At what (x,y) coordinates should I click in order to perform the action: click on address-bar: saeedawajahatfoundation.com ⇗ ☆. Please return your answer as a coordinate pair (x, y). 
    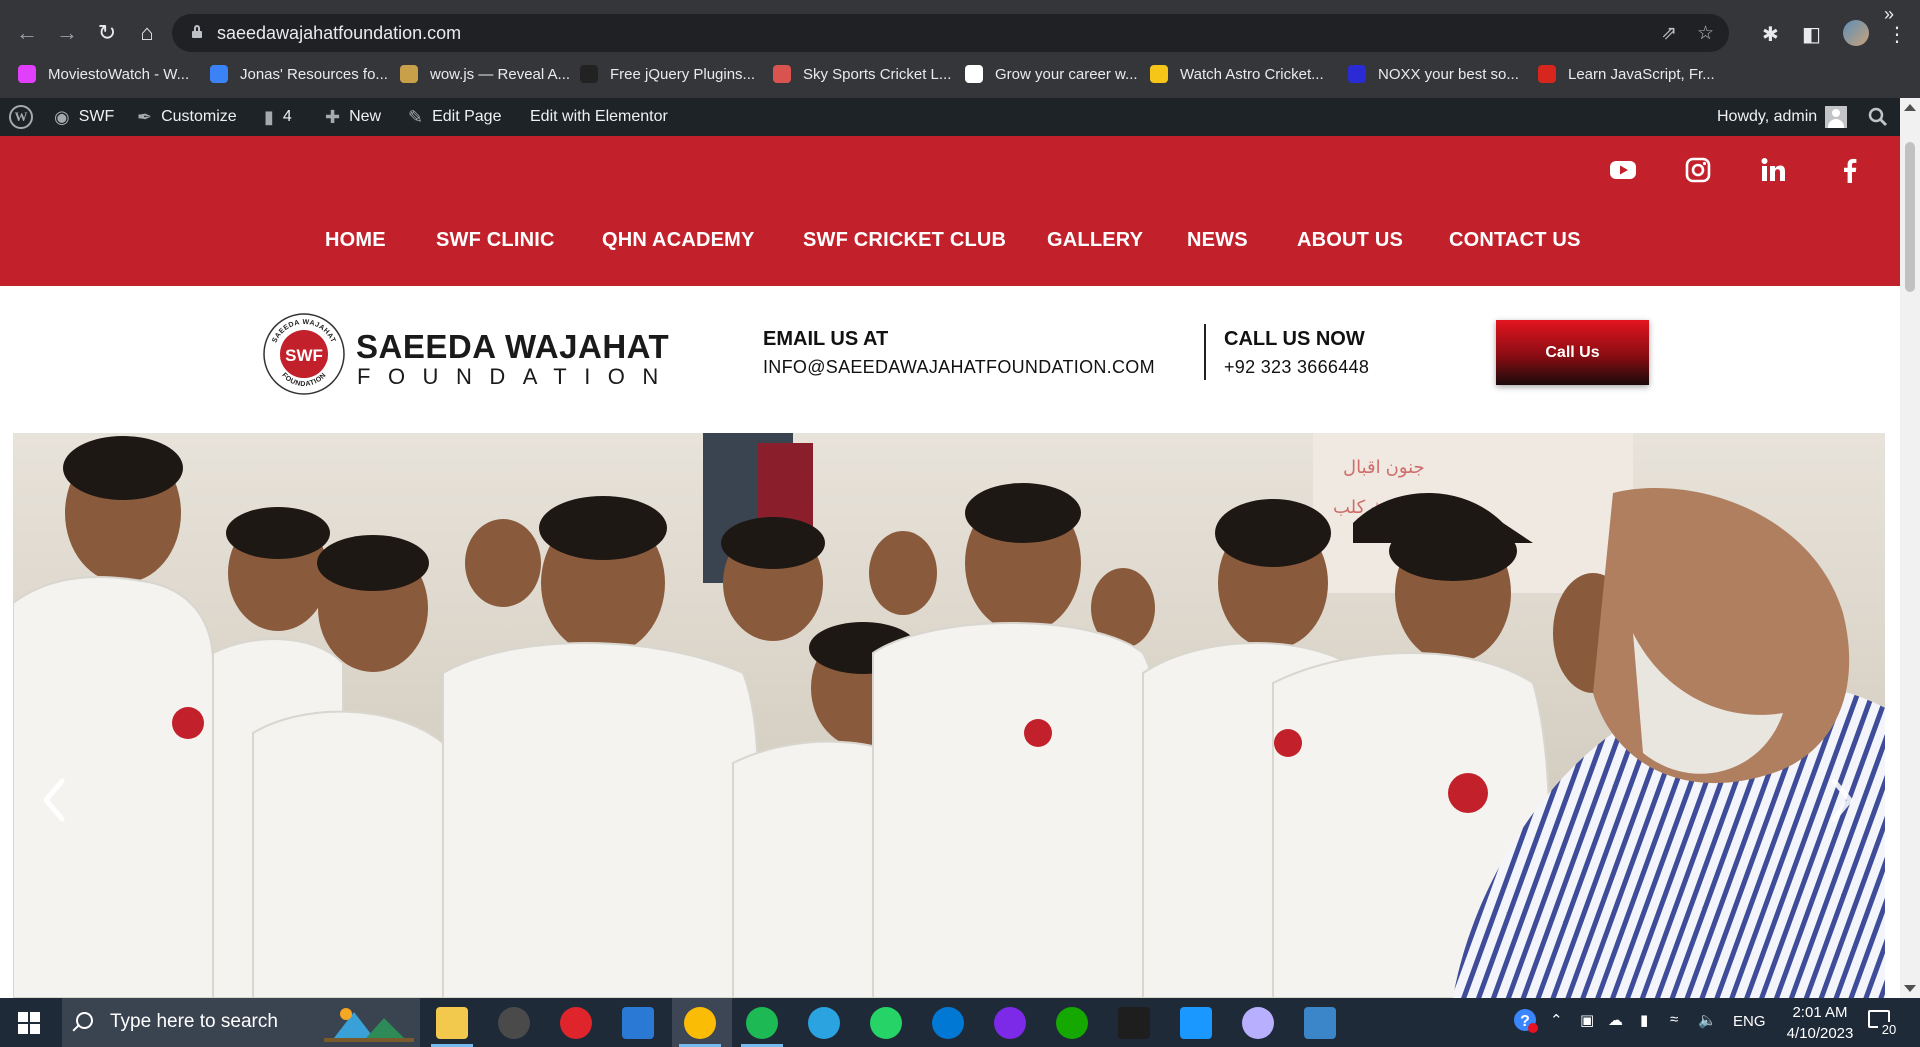
    Looking at the image, I should click on (950, 33).